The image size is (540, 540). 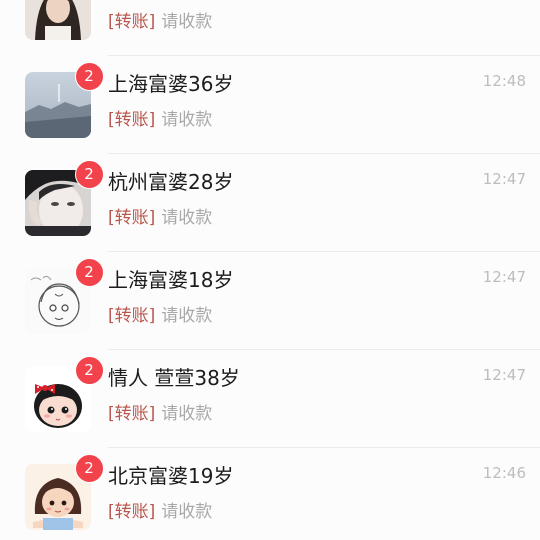 I want to click on chat-title: 上海富婆18岁, so click(x=171, y=280).